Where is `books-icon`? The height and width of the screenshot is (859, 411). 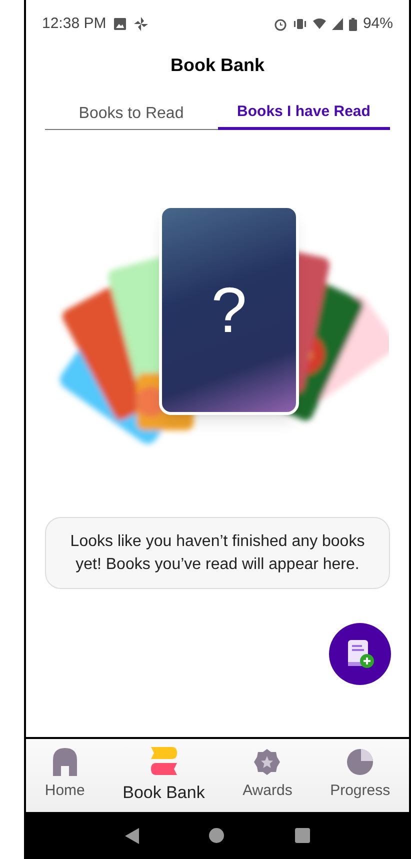 books-icon is located at coordinates (164, 761).